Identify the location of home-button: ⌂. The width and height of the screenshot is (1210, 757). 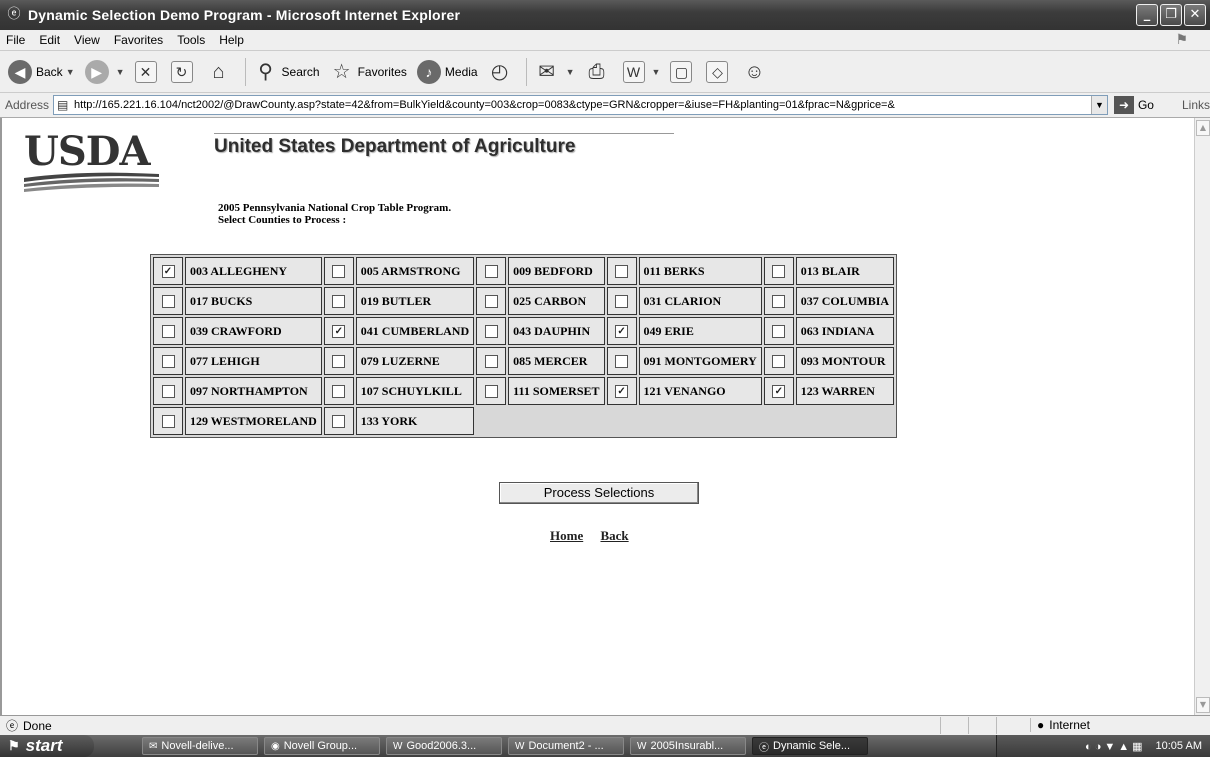
(221, 72).